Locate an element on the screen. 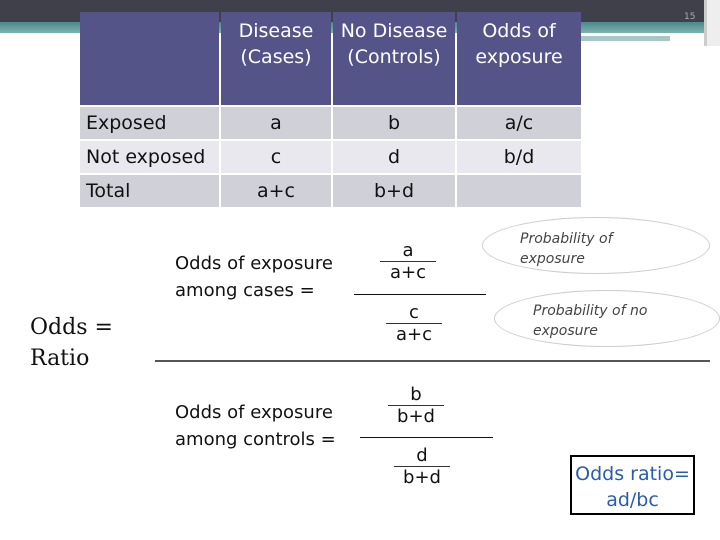 The image size is (720, 540). controls-numerator: b b+d is located at coordinates (416, 405).